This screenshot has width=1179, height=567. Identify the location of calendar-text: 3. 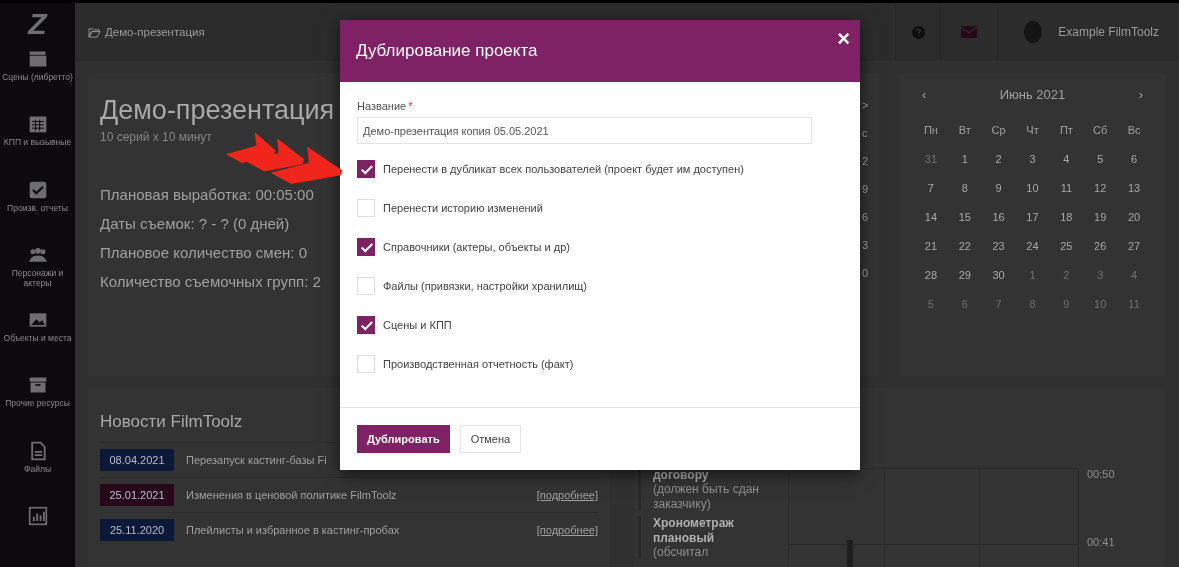
(866, 245).